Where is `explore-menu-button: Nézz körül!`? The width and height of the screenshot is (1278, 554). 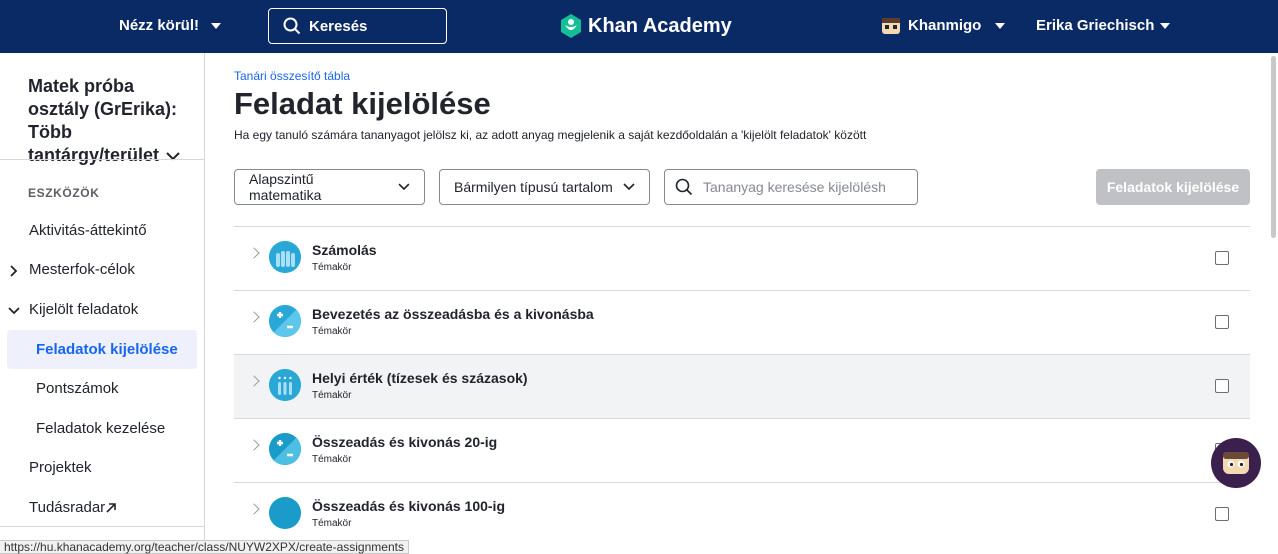
explore-menu-button: Nézz körül! is located at coordinates (170, 25).